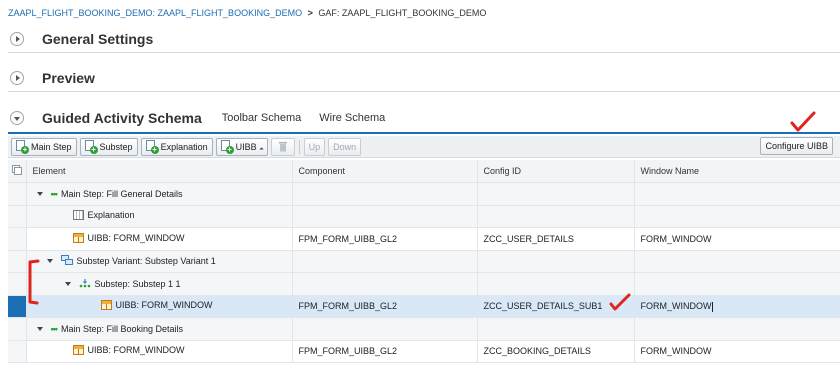  I want to click on general-settings-panel: General Settings, so click(424, 39).